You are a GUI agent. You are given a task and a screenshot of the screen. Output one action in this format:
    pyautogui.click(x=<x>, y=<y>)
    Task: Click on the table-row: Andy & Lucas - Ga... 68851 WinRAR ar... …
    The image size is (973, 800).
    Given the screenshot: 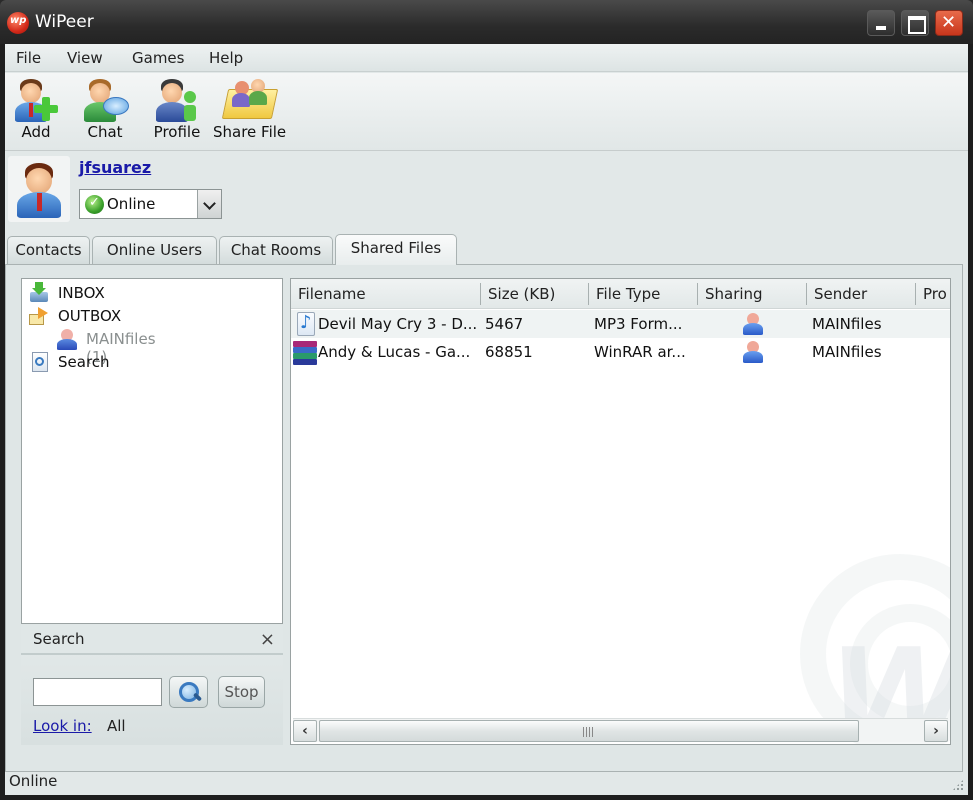 What is the action you would take?
    pyautogui.click(x=620, y=352)
    